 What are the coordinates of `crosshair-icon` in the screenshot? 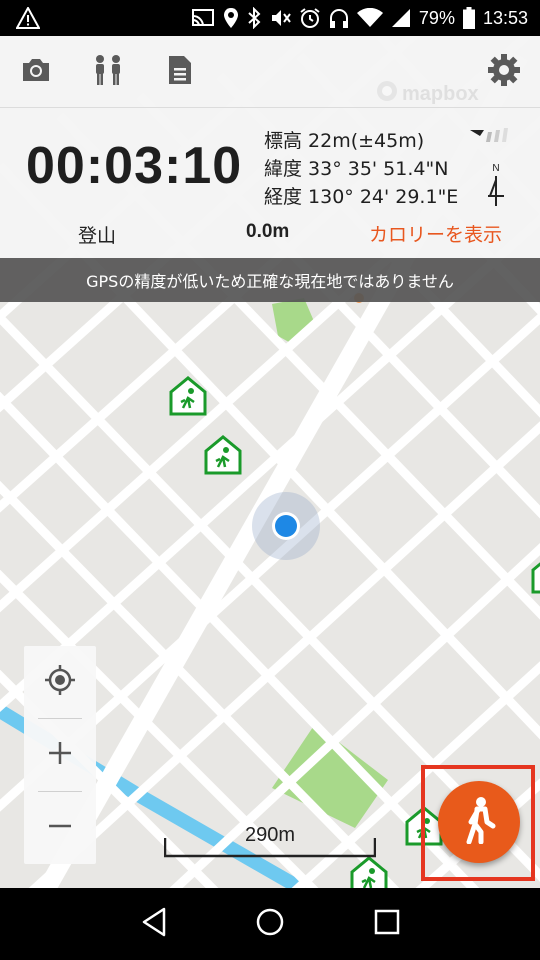 It's located at (60, 682).